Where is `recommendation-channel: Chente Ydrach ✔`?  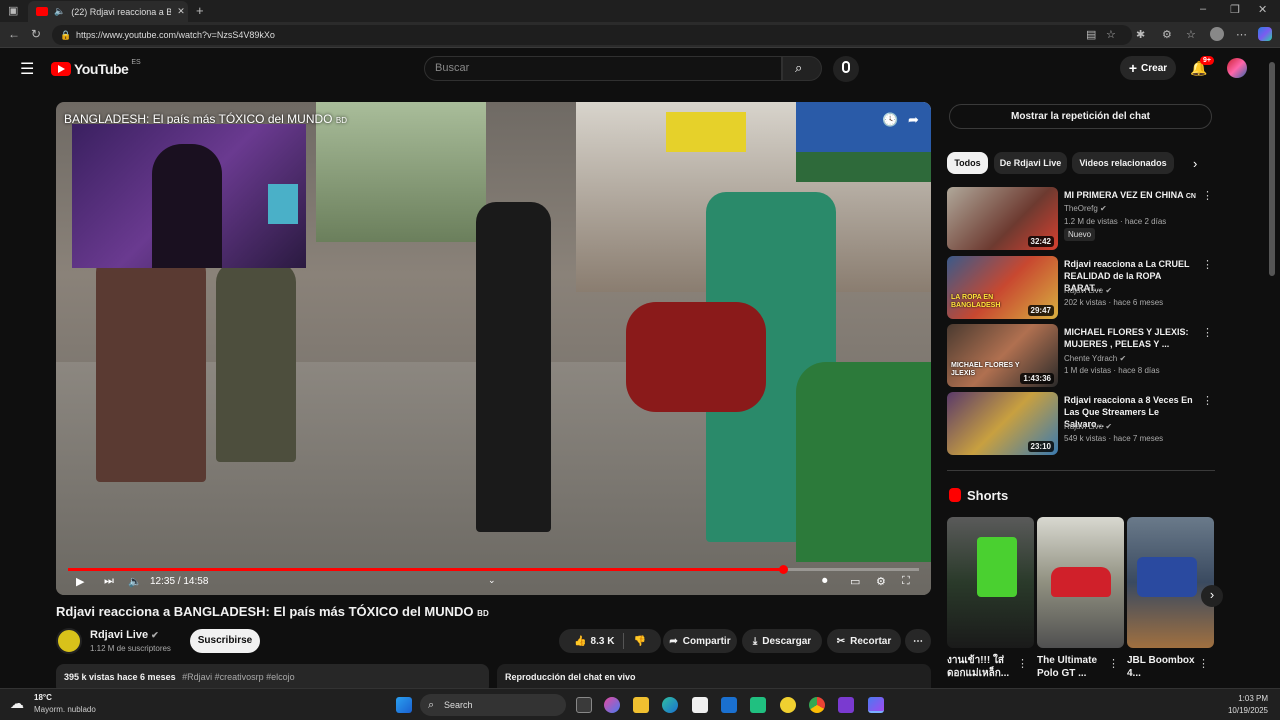 recommendation-channel: Chente Ydrach ✔ is located at coordinates (1095, 358).